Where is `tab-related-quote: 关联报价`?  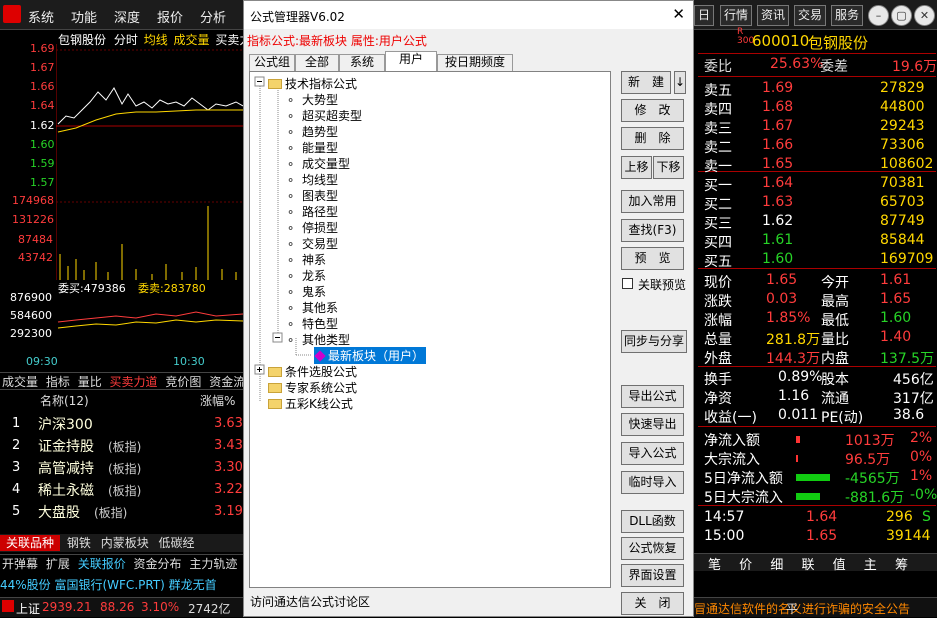
tab-related-quote: 关联报价 is located at coordinates (102, 564).